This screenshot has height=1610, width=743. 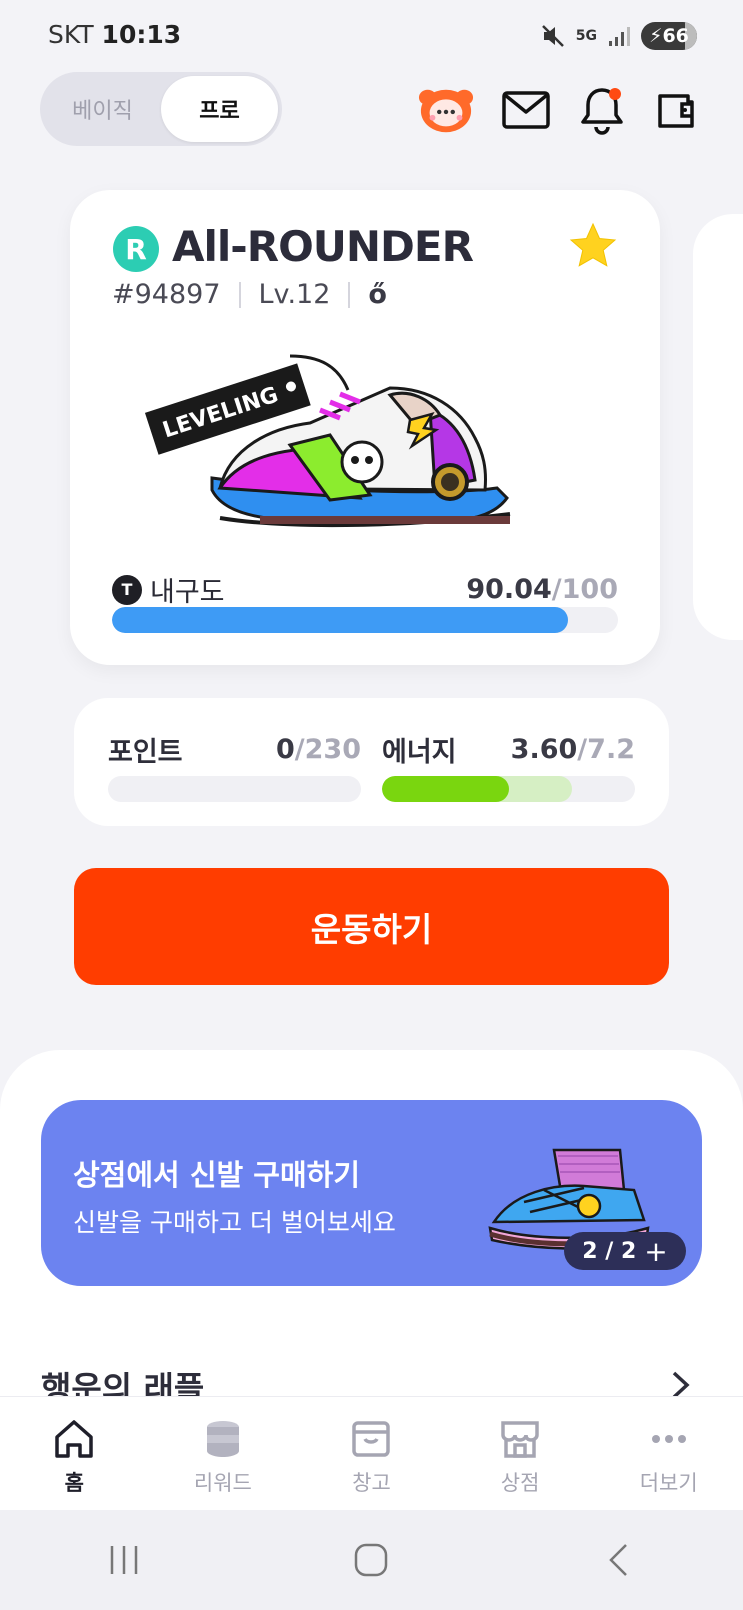 I want to click on energy-row: 에너지 3.60/7.2, so click(x=508, y=749).